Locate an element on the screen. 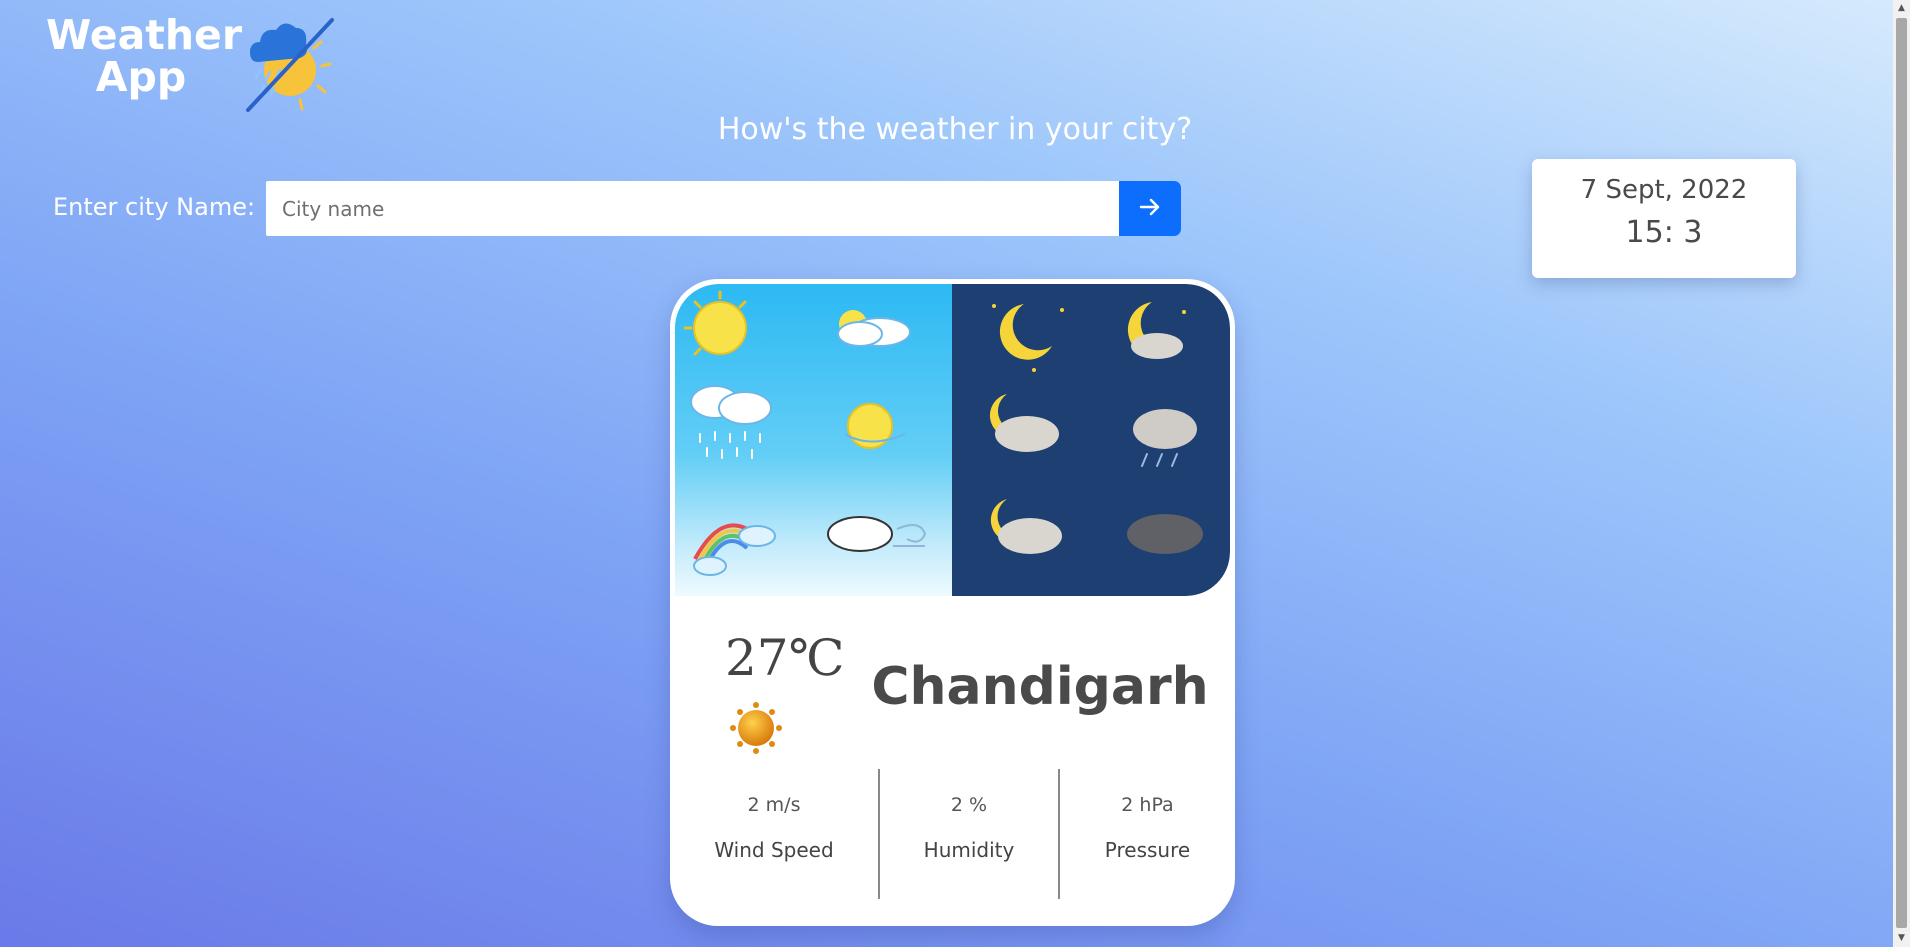  datetime-box: 7 Sept, 2022 15: 3 is located at coordinates (1664, 218).